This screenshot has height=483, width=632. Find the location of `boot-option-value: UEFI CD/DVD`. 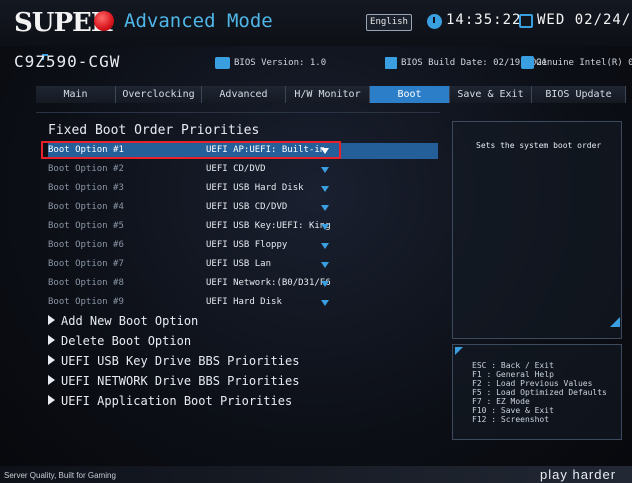

boot-option-value: UEFI CD/DVD is located at coordinates (268, 169).